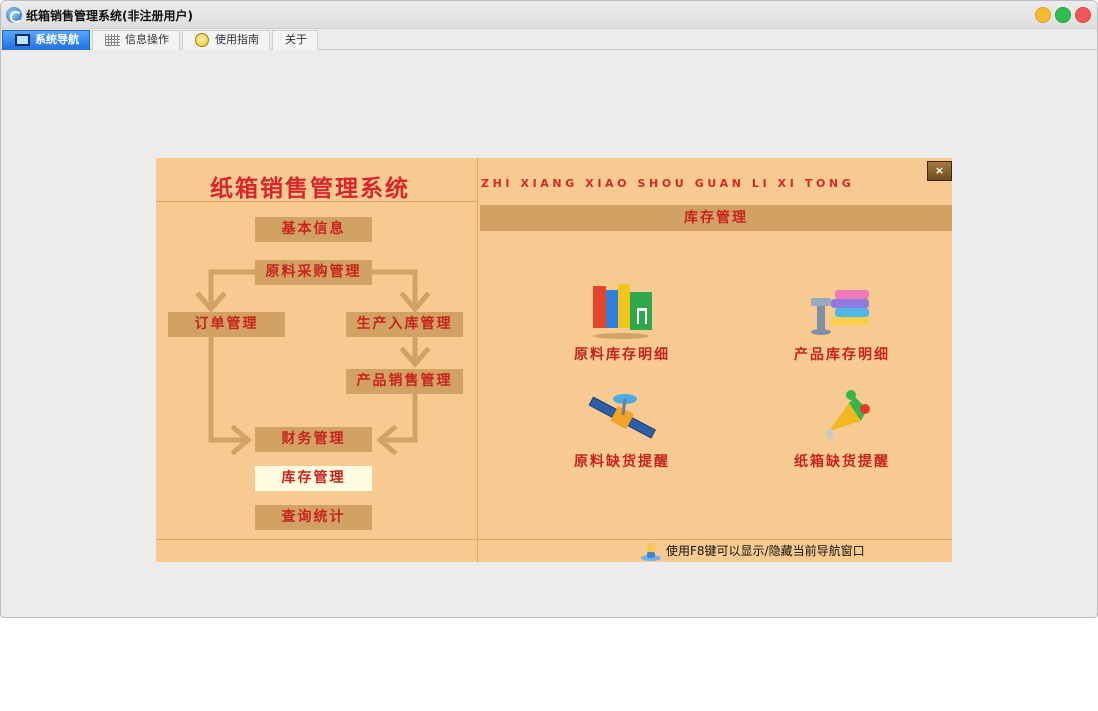 Image resolution: width=1098 pixels, height=711 pixels. What do you see at coordinates (14, 15) in the screenshot?
I see `app-logo-icon` at bounding box center [14, 15].